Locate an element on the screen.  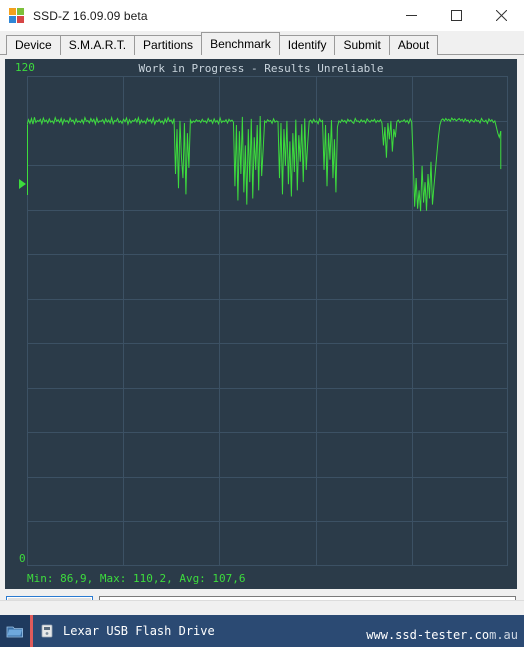
tab-about: About is located at coordinates (413, 45).